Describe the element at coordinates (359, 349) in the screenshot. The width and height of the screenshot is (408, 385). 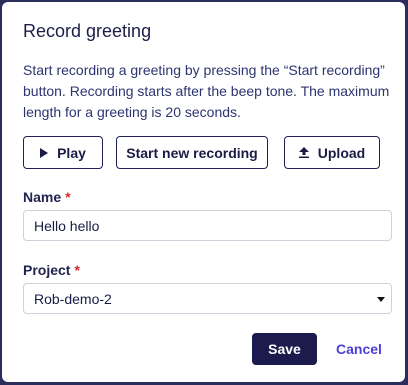
I see `cancel-button: Cancel` at that location.